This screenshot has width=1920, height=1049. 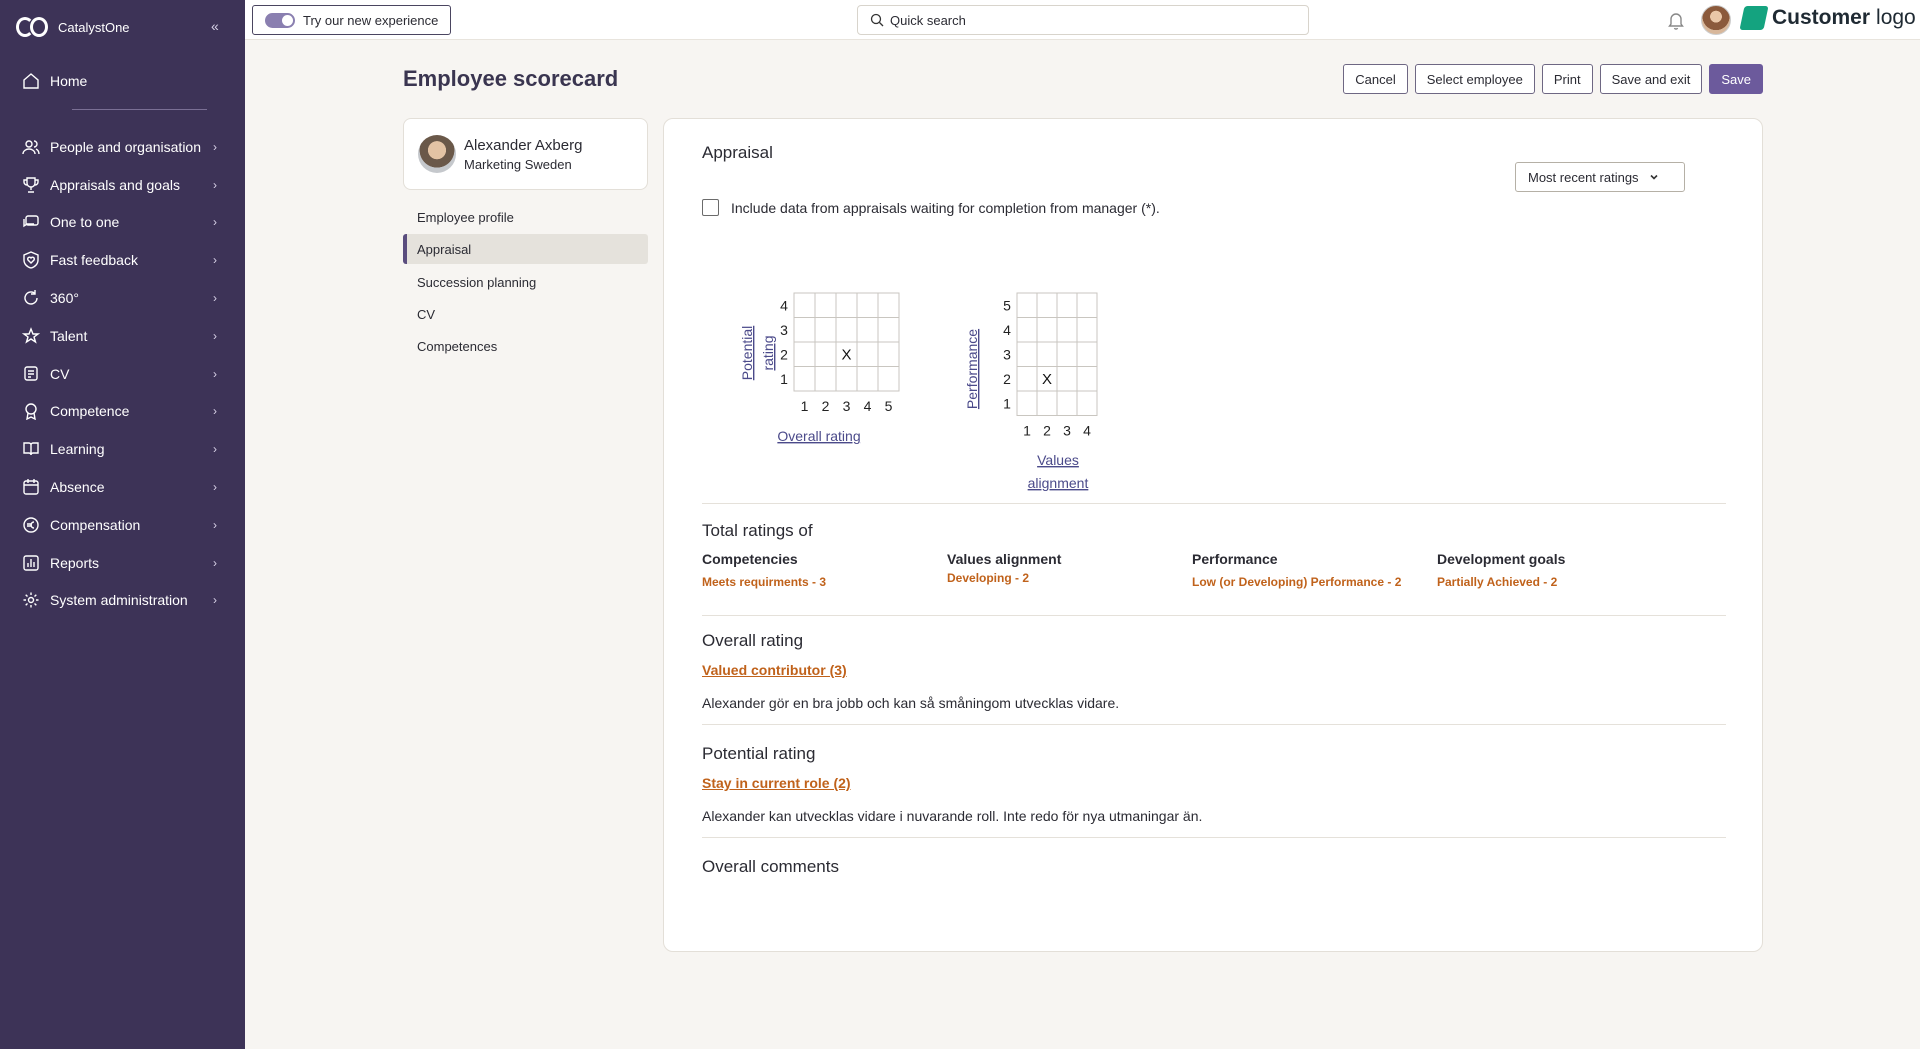 What do you see at coordinates (1297, 582) in the screenshot?
I see `total-value: Low (or Developing) Performance - 2` at bounding box center [1297, 582].